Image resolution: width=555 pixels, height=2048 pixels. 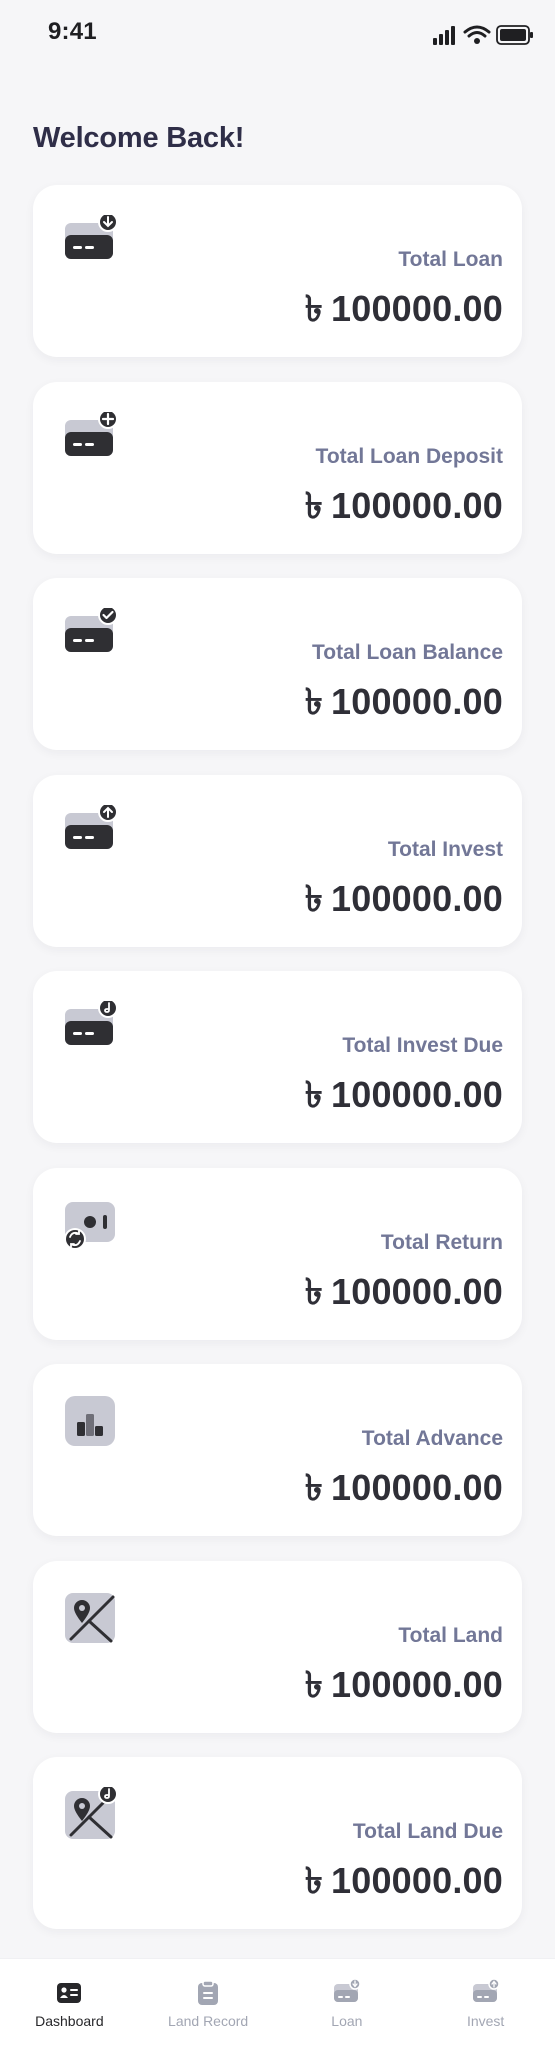 What do you see at coordinates (90, 1421) in the screenshot?
I see `advance-chart-icon` at bounding box center [90, 1421].